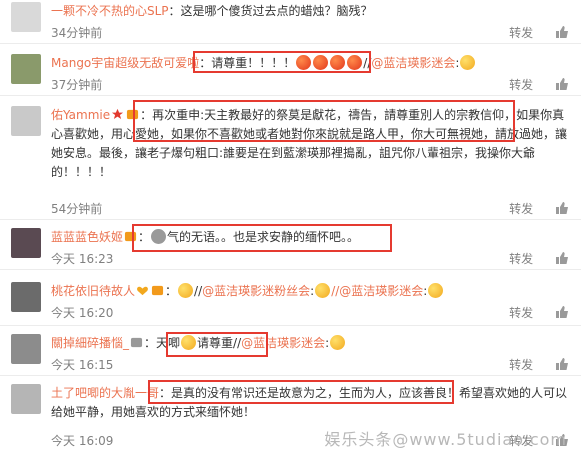 Image resolution: width=581 pixels, height=454 pixels. What do you see at coordinates (77, 33) in the screenshot?
I see `comment-time: 34分钟前` at bounding box center [77, 33].